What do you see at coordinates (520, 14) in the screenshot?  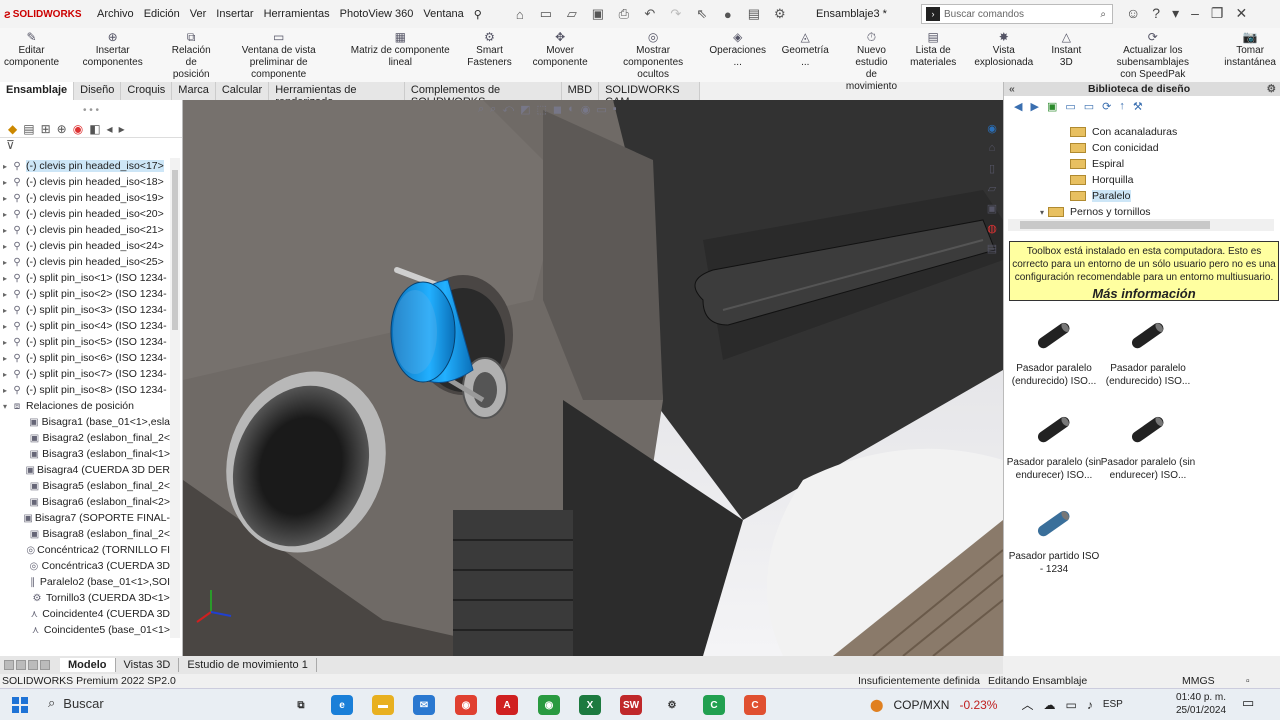 I see `home-icon: ⌂` at bounding box center [520, 14].